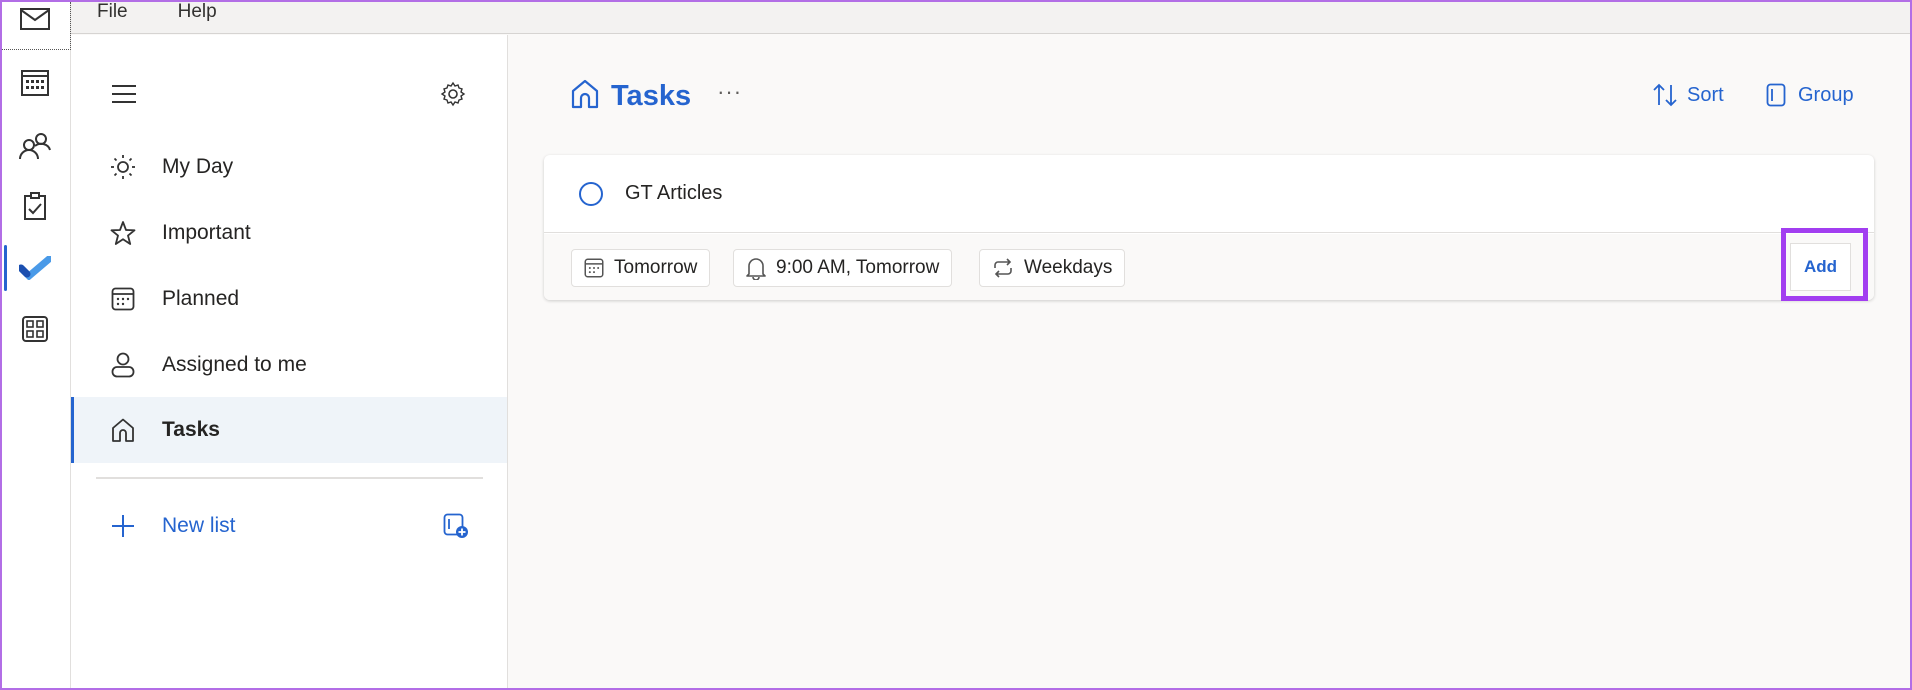 The height and width of the screenshot is (690, 1912). What do you see at coordinates (1003, 268) in the screenshot?
I see `repeat-icon` at bounding box center [1003, 268].